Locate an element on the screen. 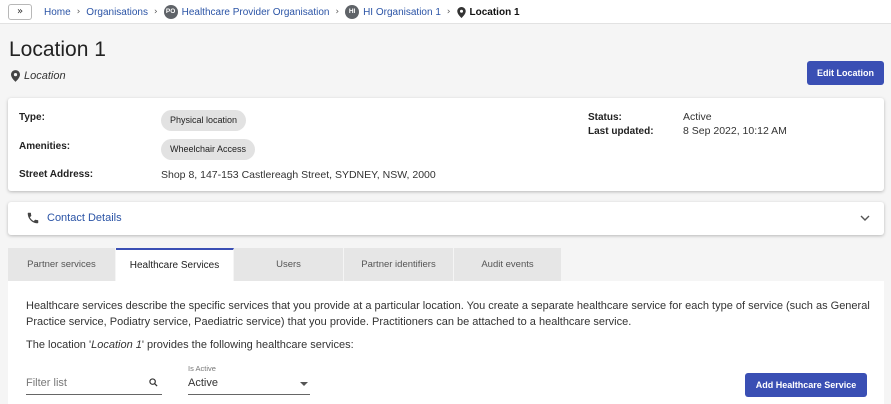  page-title: Location 1 is located at coordinates (57, 49).